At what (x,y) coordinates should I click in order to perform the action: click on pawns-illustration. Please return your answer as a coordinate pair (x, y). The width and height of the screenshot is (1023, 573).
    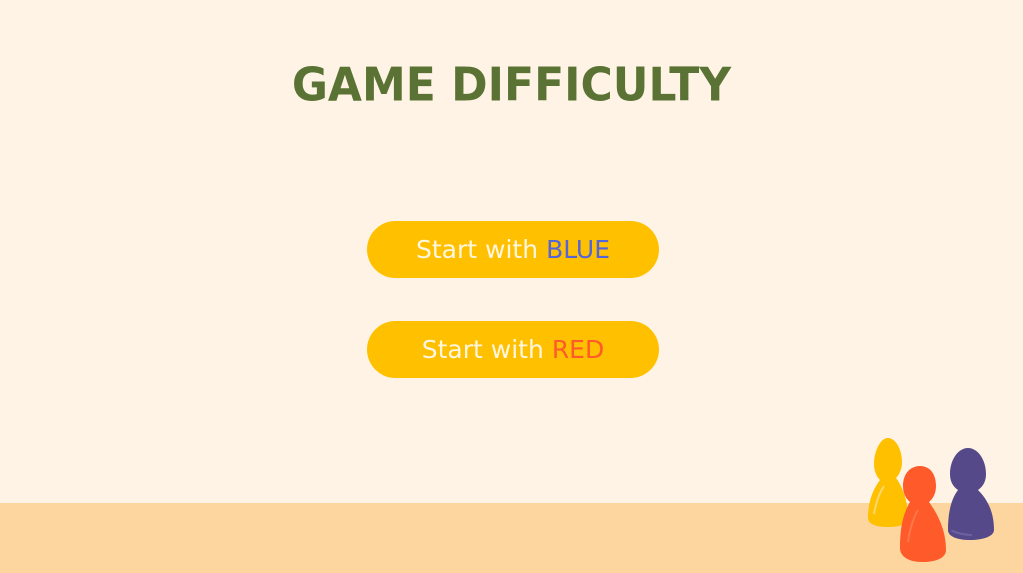
    Looking at the image, I should click on (931, 500).